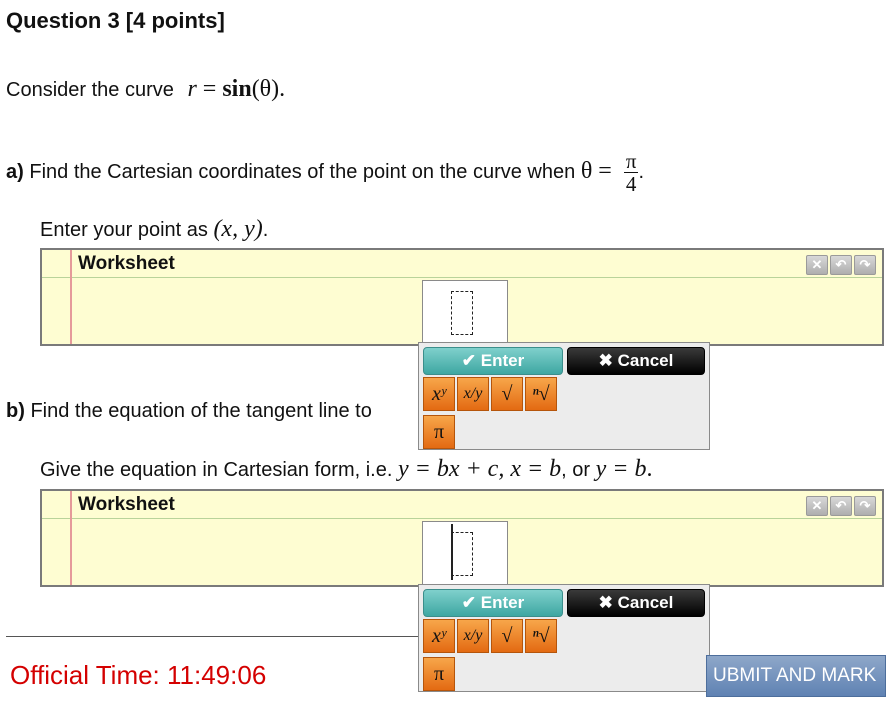 The image size is (895, 703). I want to click on worksheet-a: Worksheet ✕ ↶ ↷, so click(462, 297).